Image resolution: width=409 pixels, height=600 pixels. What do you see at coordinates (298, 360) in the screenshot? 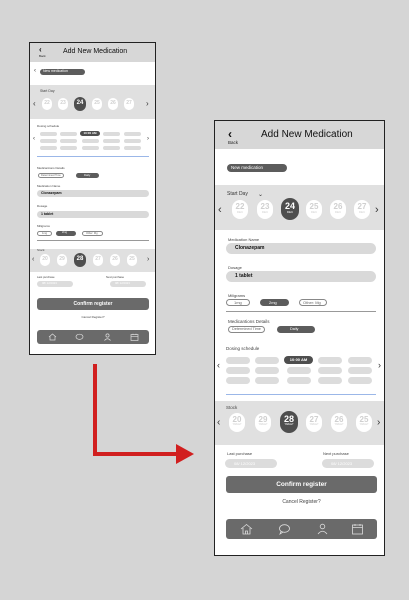
I see `time-slot-selected: 10:00 AM` at bounding box center [298, 360].